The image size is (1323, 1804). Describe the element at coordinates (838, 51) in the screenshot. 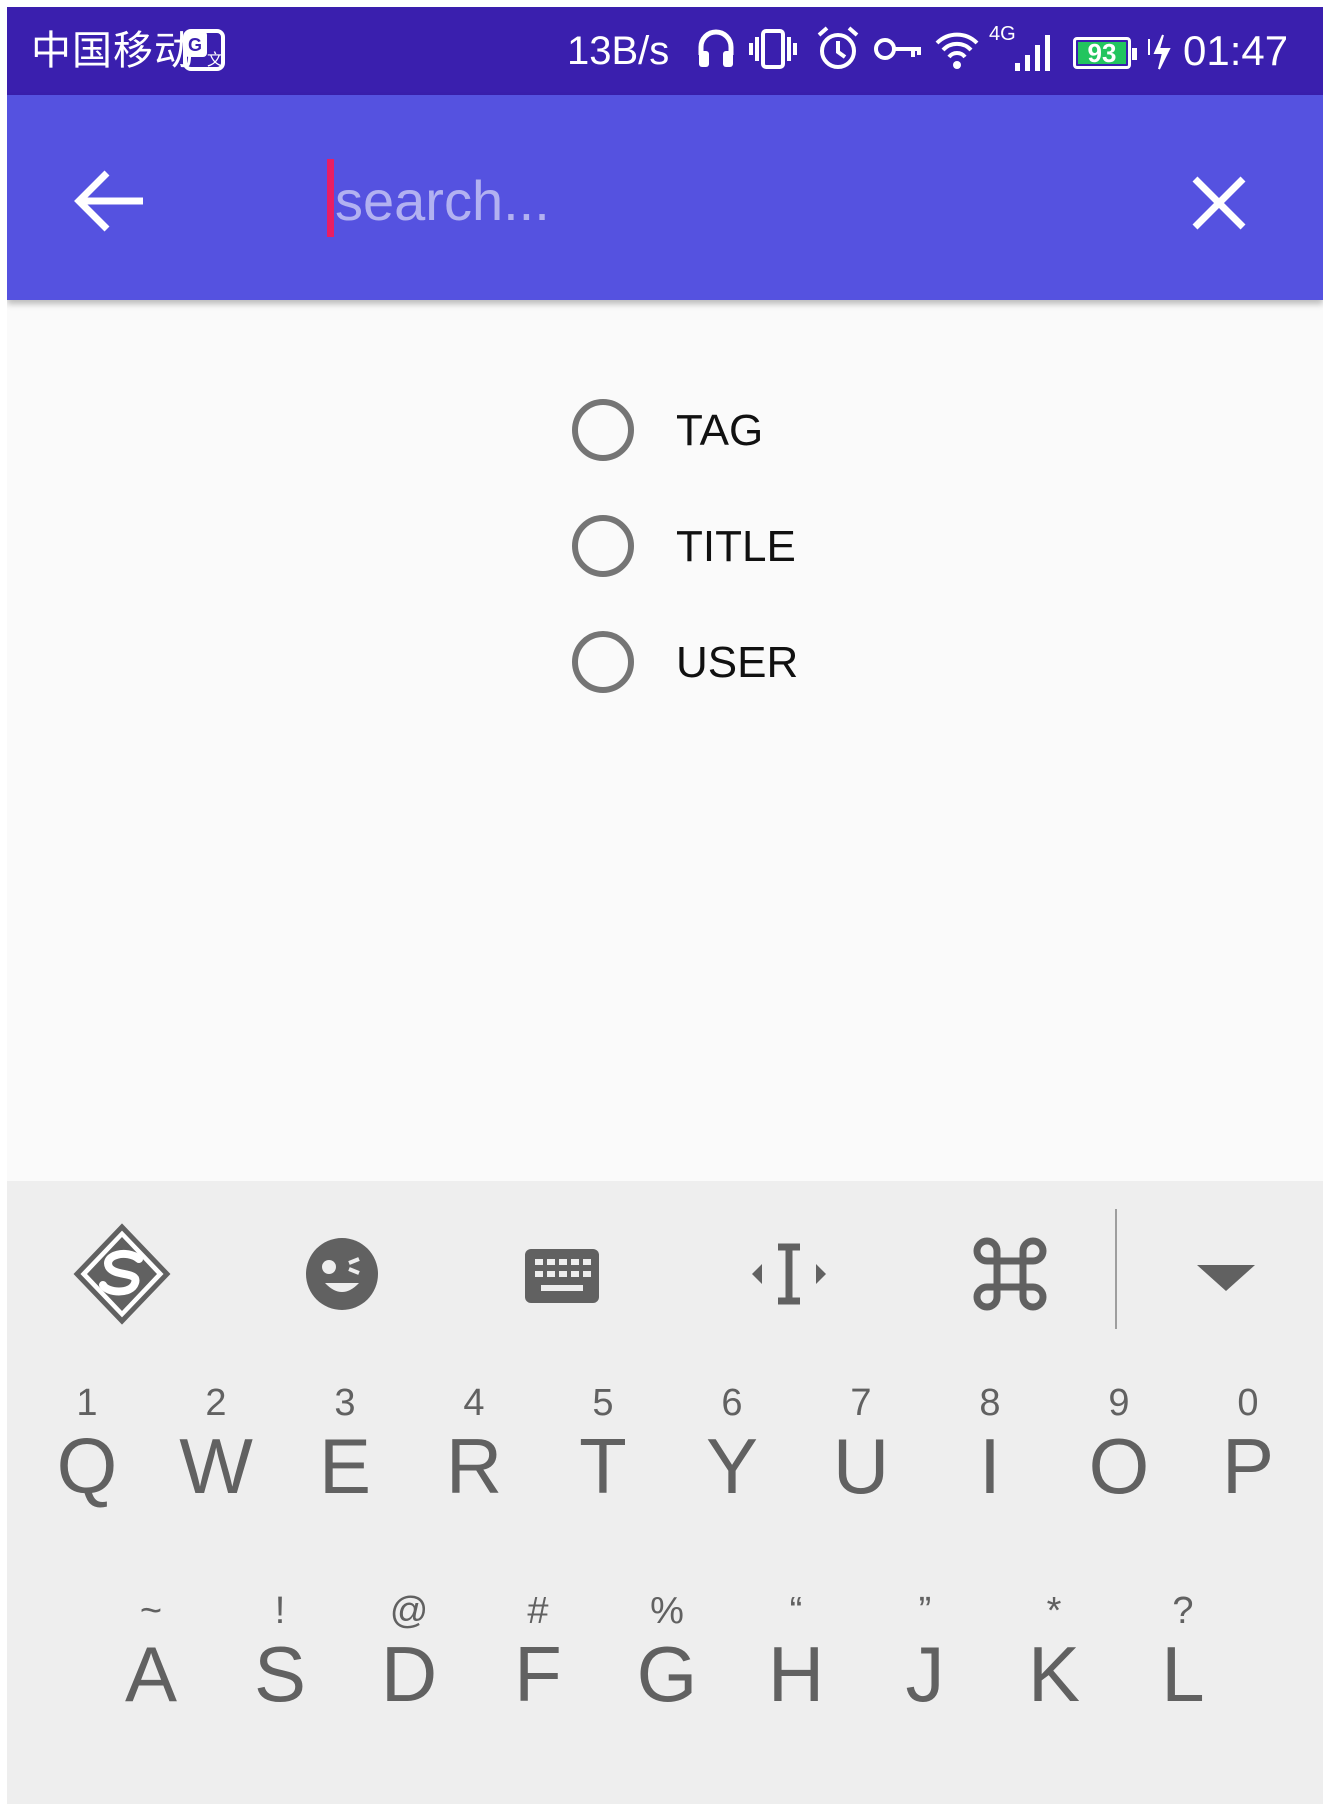

I see `alarm-icon` at that location.